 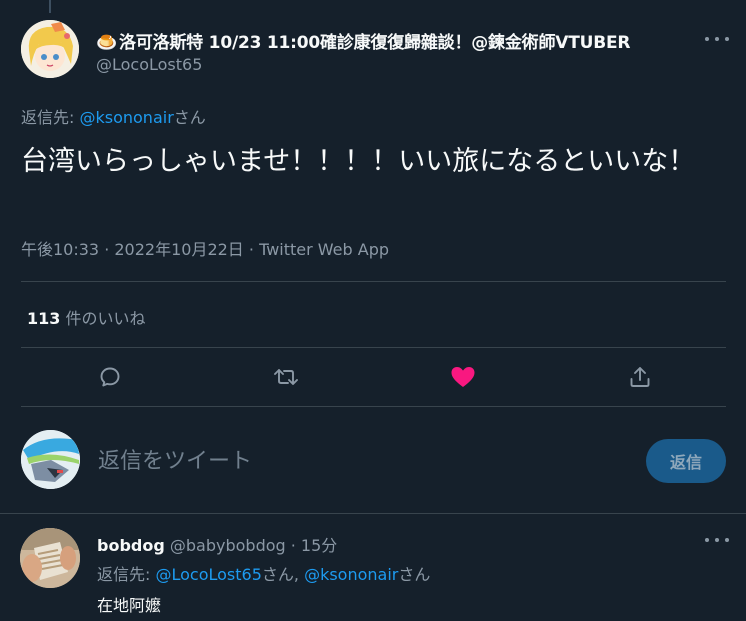 I want to click on likes-count-label: 件のいいね, so click(x=103, y=318).